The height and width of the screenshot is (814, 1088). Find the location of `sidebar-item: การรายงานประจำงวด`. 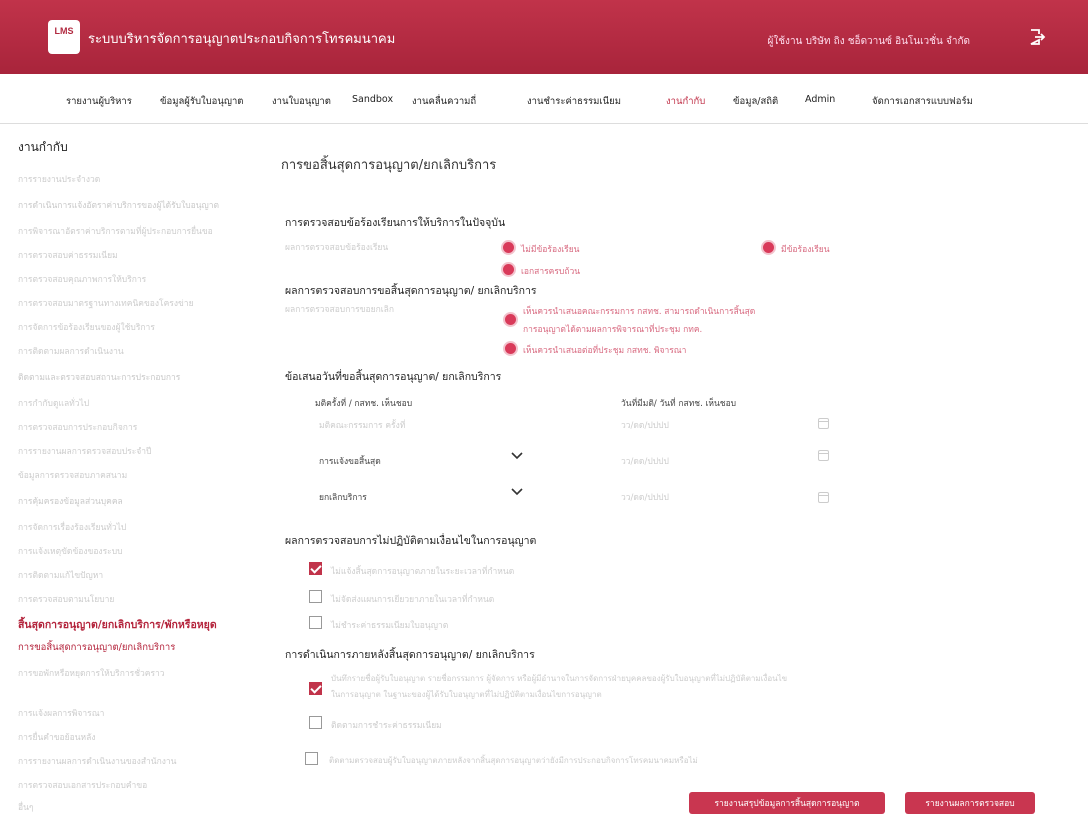

sidebar-item: การรายงานประจำงวด is located at coordinates (59, 179).